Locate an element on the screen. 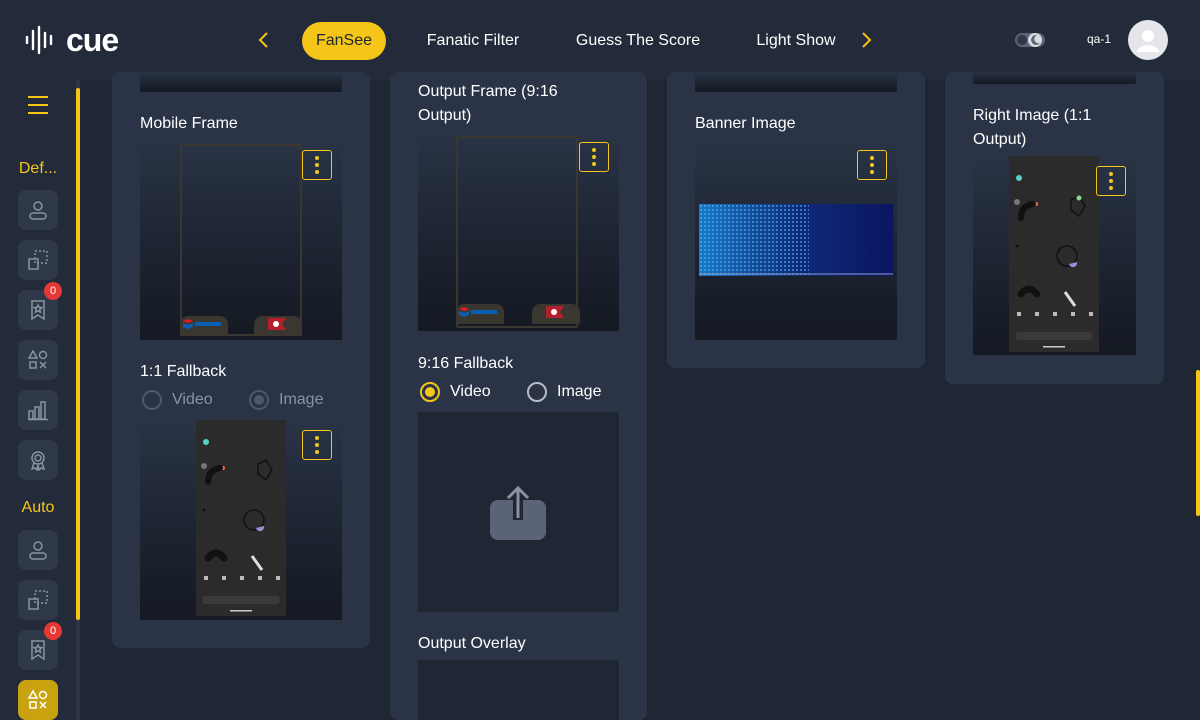  tabs-prev-button is located at coordinates (266, 40).